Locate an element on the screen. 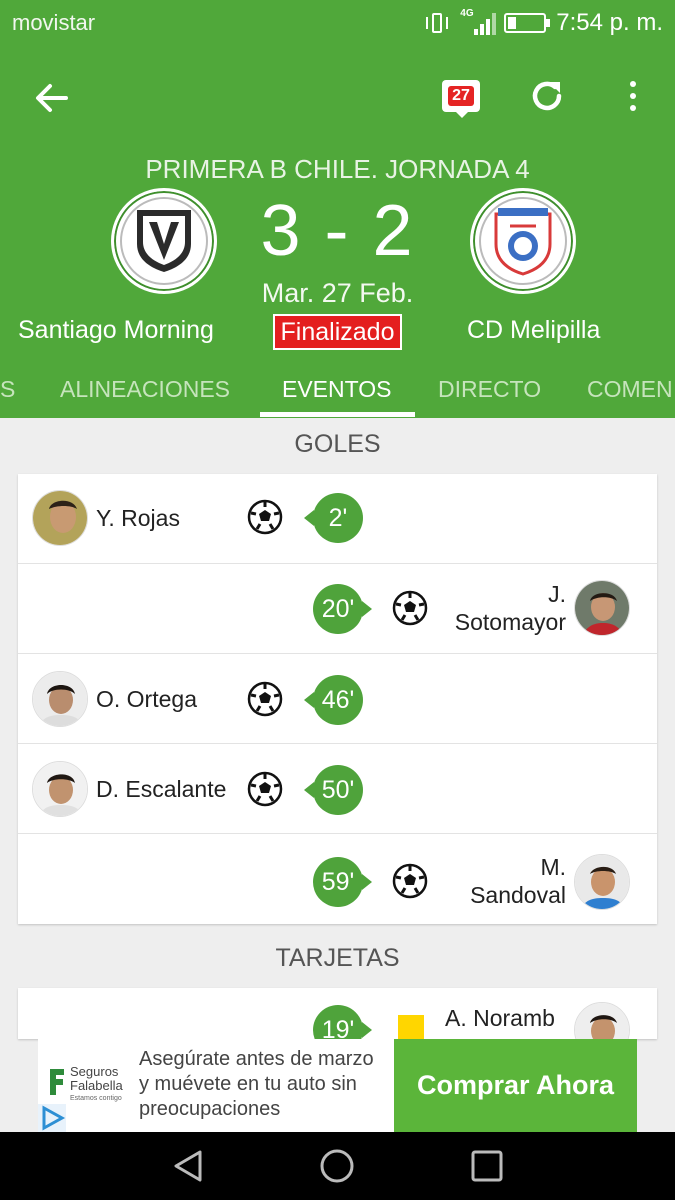 The image size is (675, 1200). refresh-icon is located at coordinates (547, 96).